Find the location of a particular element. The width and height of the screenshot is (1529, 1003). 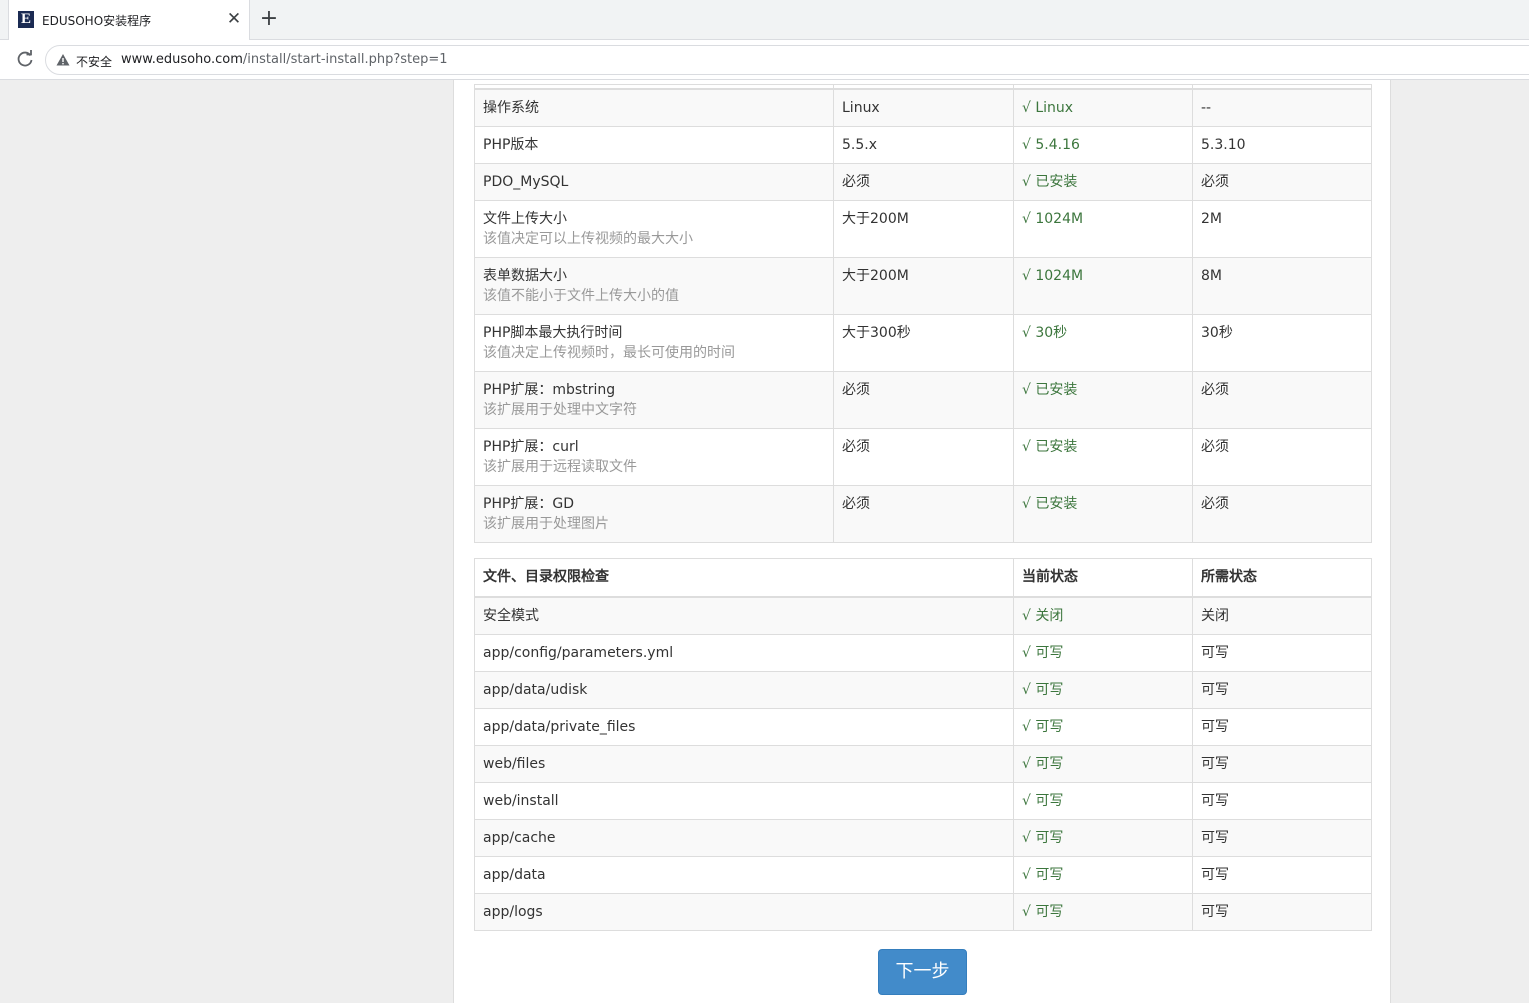

table-row: 安全模式 √ 关闭 关闭 is located at coordinates (923, 615).